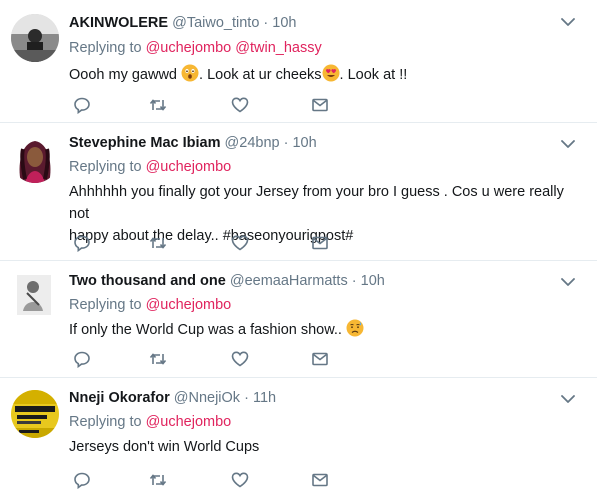 The image size is (597, 502). What do you see at coordinates (119, 398) in the screenshot?
I see `display-name: Nneji Okorafor` at bounding box center [119, 398].